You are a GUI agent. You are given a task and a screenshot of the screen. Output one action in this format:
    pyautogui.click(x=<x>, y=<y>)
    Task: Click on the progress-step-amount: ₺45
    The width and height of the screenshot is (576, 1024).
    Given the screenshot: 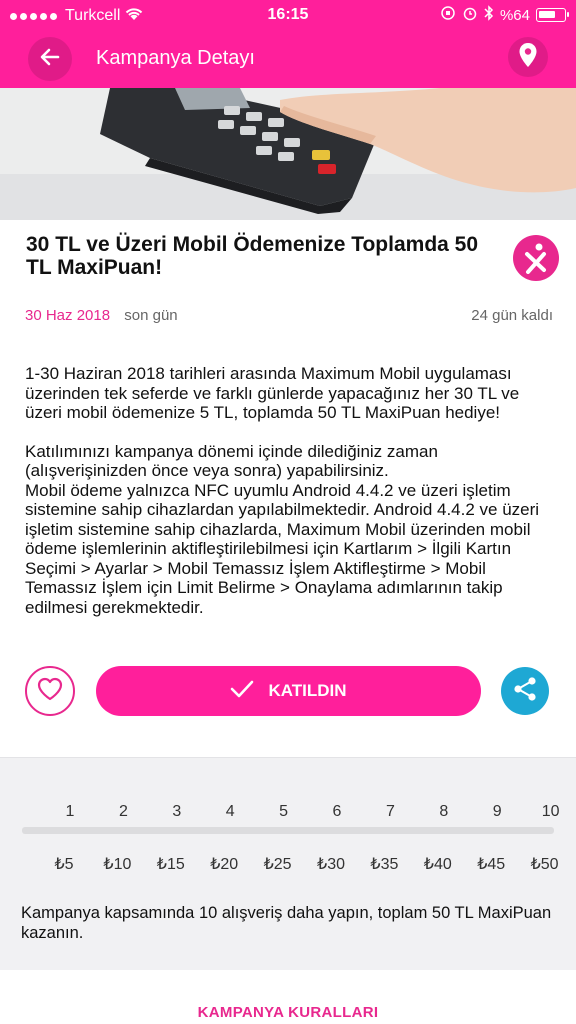 What is the action you would take?
    pyautogui.click(x=491, y=864)
    